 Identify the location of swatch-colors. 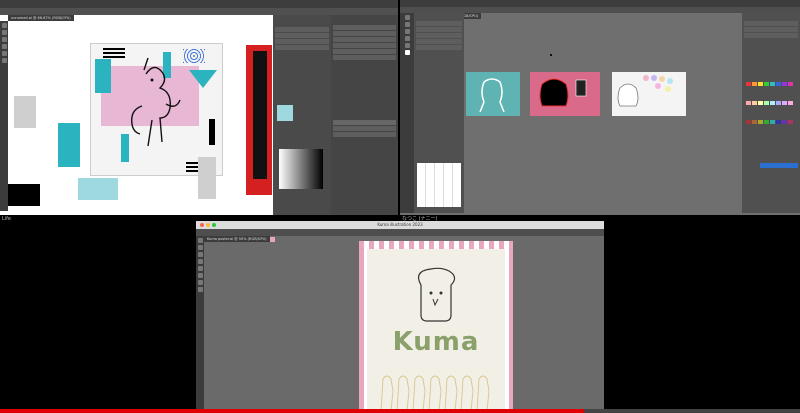
(771, 99).